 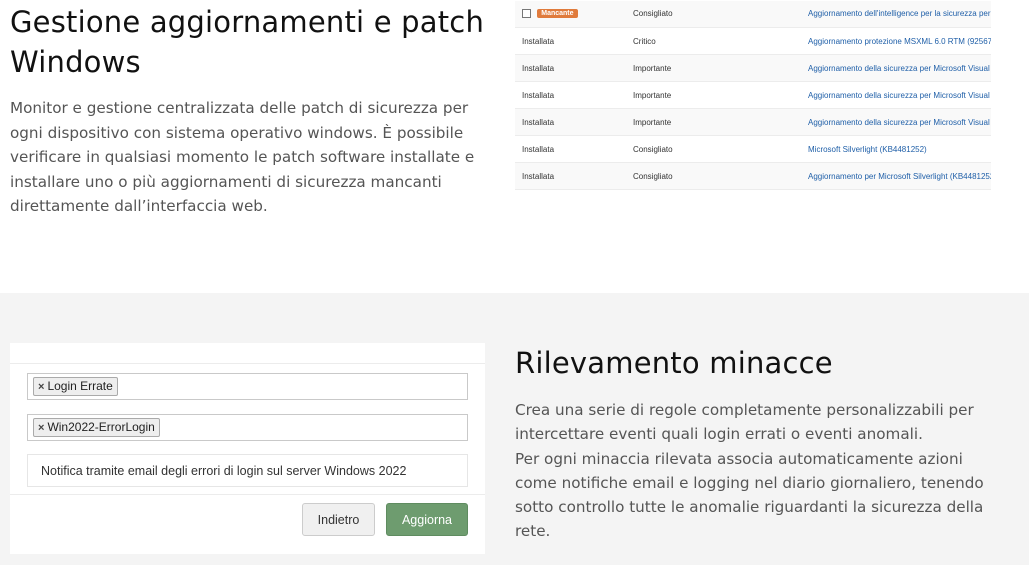 What do you see at coordinates (427, 519) in the screenshot?
I see `update-button: Aggiorna` at bounding box center [427, 519].